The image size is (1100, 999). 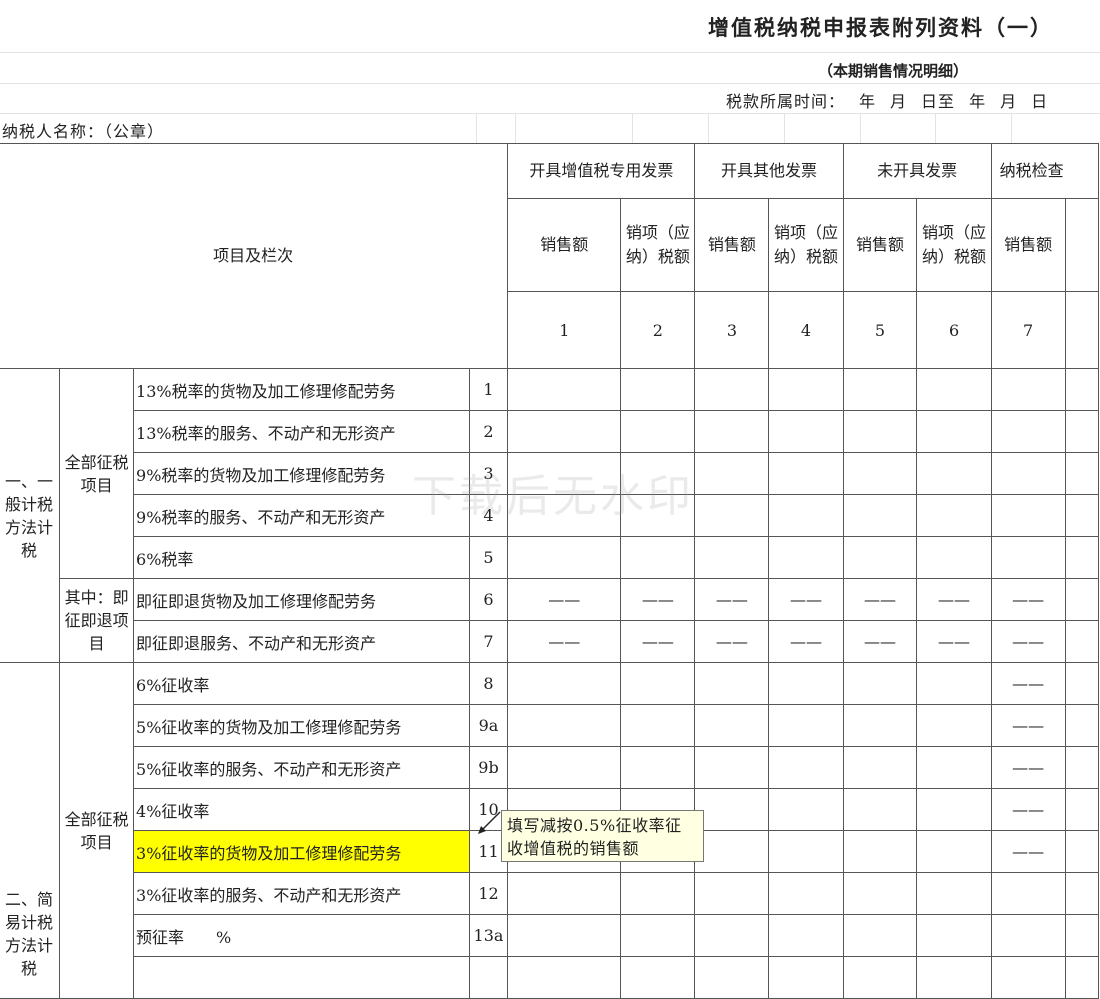 What do you see at coordinates (880, 245) in the screenshot?
I see `subheader-sales-5: 销售额` at bounding box center [880, 245].